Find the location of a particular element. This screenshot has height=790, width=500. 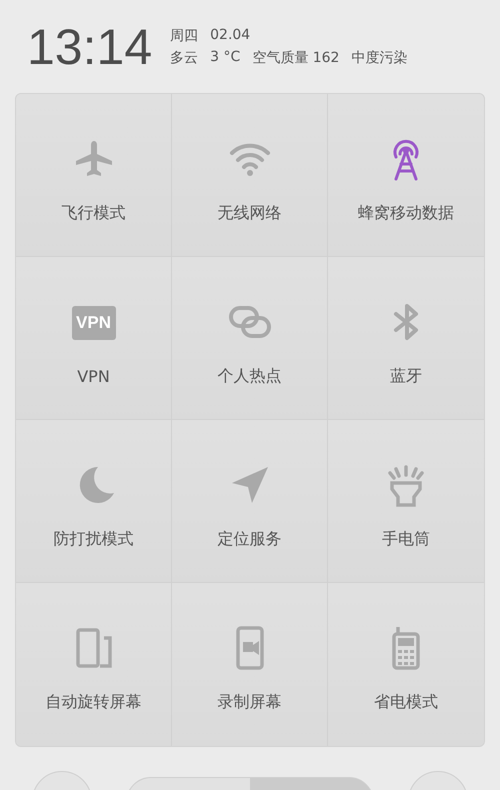

tile-label: 自动旋转屏幕 is located at coordinates (94, 702).